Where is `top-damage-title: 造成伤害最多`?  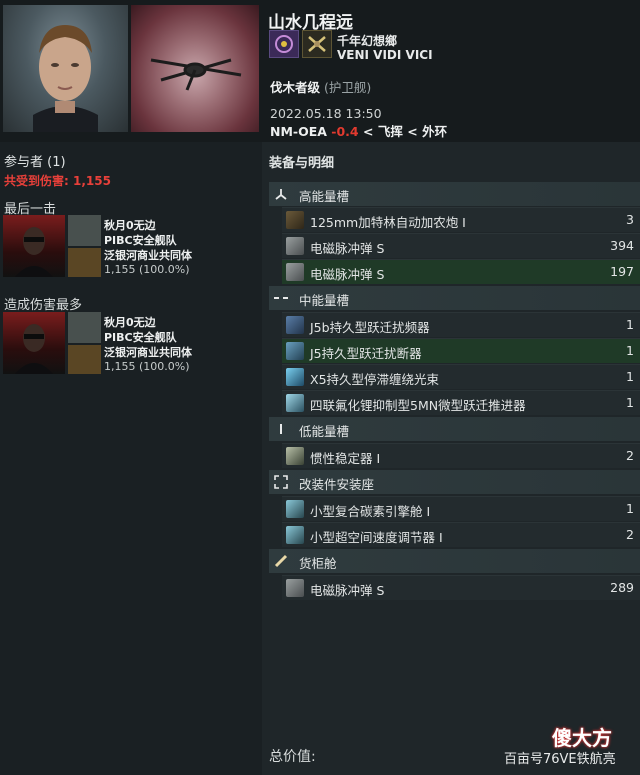
top-damage-title: 造成伤害最多 is located at coordinates (43, 305).